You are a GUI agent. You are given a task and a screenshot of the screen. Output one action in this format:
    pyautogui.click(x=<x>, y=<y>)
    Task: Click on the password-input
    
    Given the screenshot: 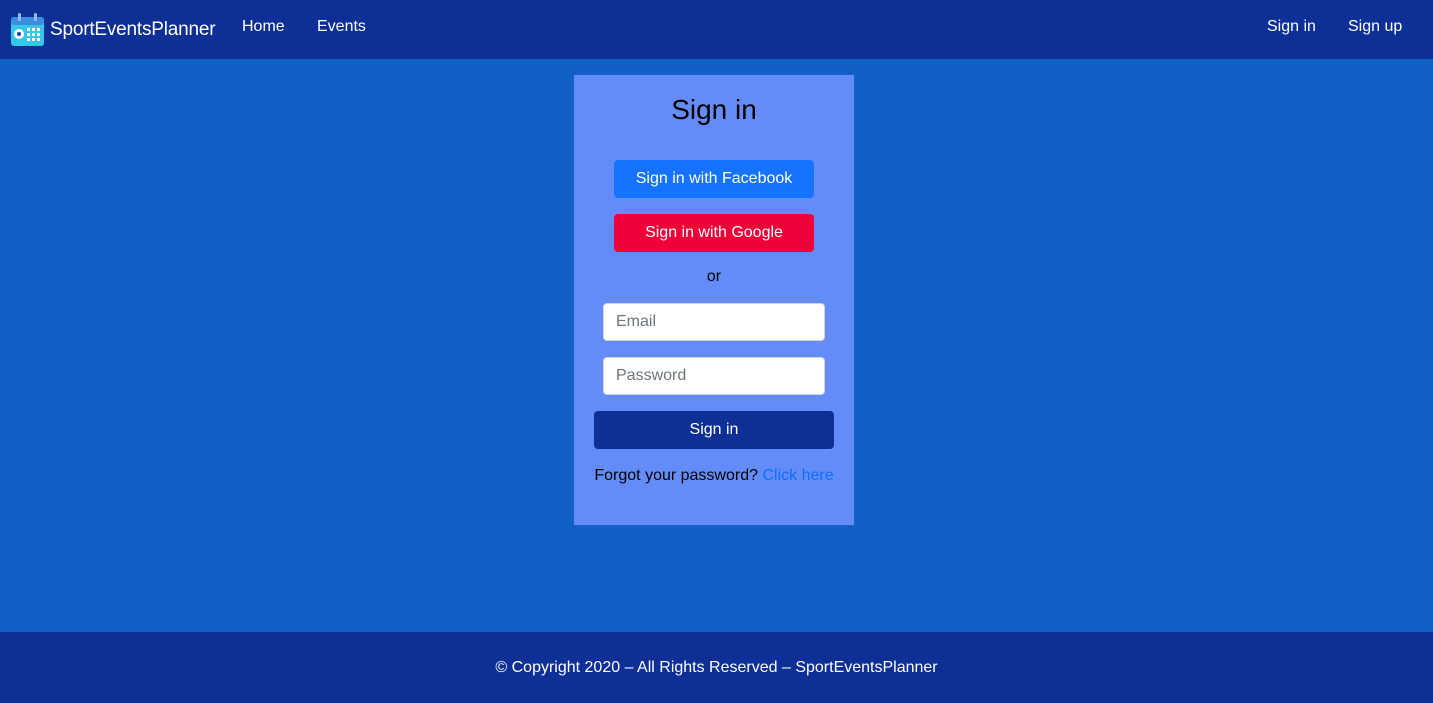 What is the action you would take?
    pyautogui.click(x=714, y=376)
    